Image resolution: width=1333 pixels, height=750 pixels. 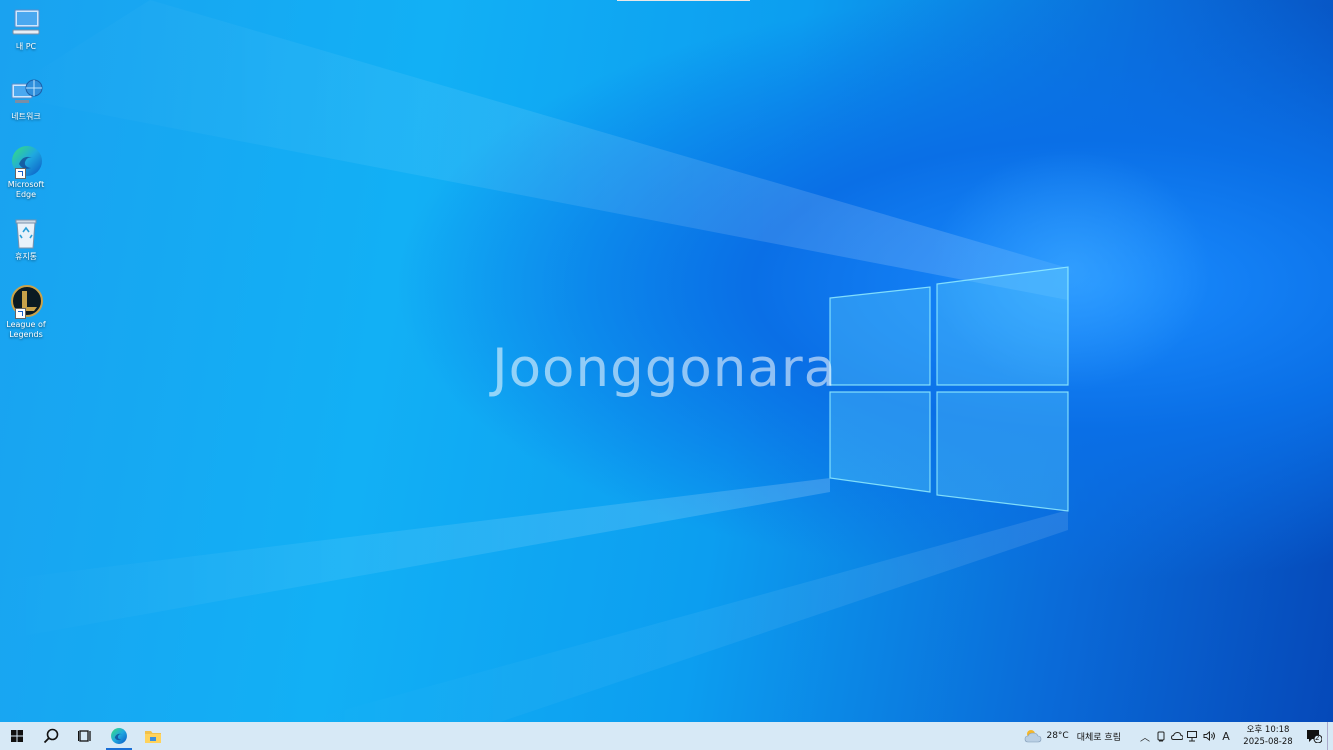 I want to click on clock-time: 오후 10:18, so click(x=1268, y=730).